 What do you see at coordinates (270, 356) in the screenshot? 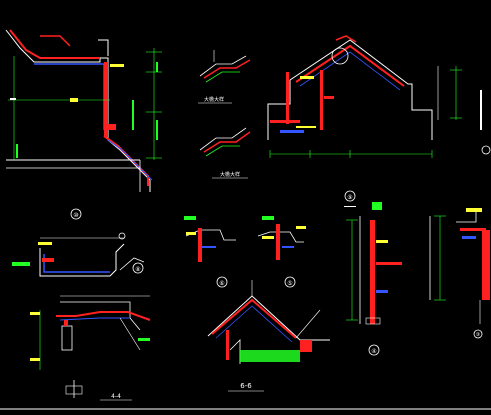
I see `ridge-base-hatch` at bounding box center [270, 356].